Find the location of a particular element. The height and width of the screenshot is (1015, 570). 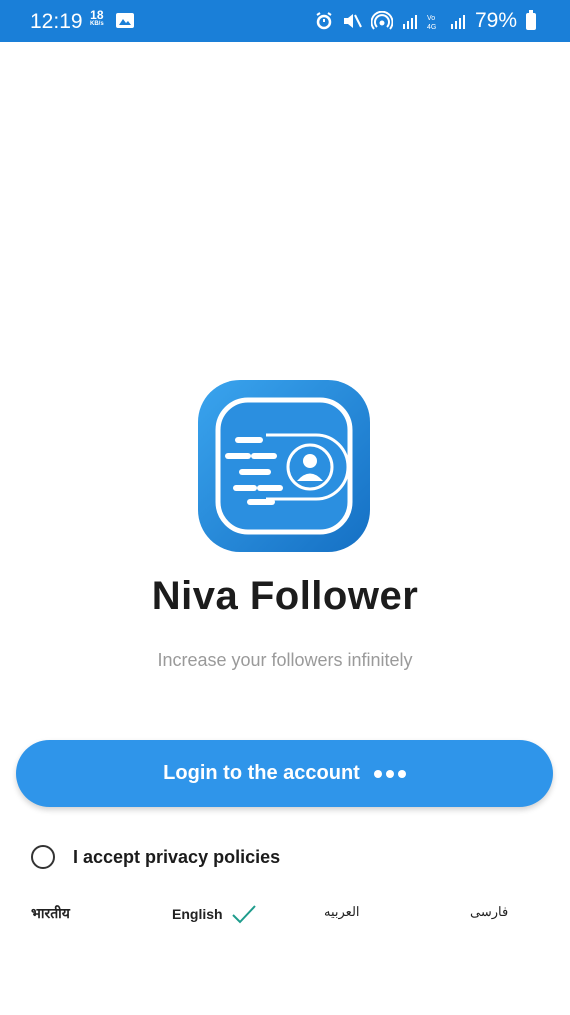

hotspot-icon is located at coordinates (381, 20).